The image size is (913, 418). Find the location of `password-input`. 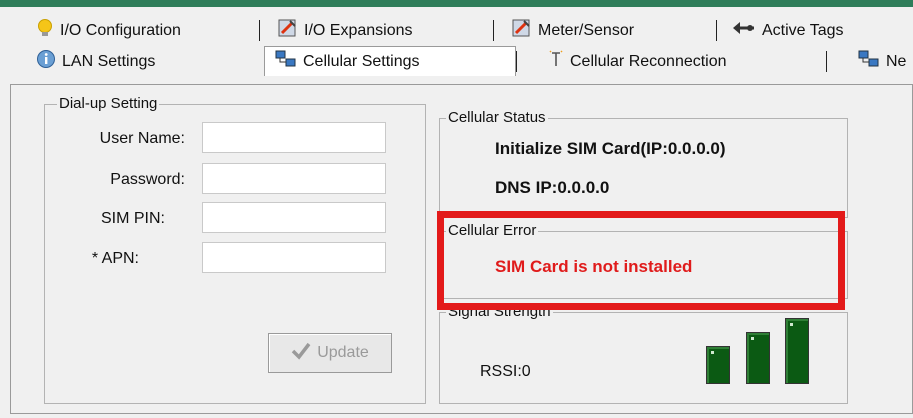

password-input is located at coordinates (294, 178).